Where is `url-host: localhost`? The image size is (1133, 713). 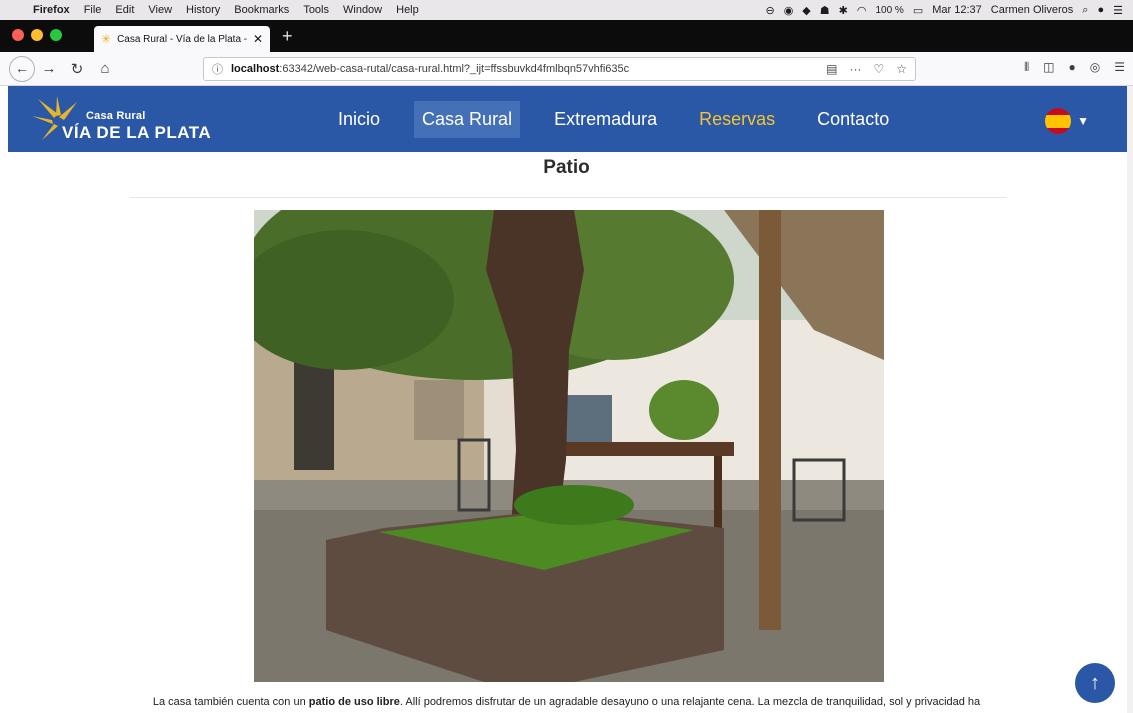 url-host: localhost is located at coordinates (255, 69).